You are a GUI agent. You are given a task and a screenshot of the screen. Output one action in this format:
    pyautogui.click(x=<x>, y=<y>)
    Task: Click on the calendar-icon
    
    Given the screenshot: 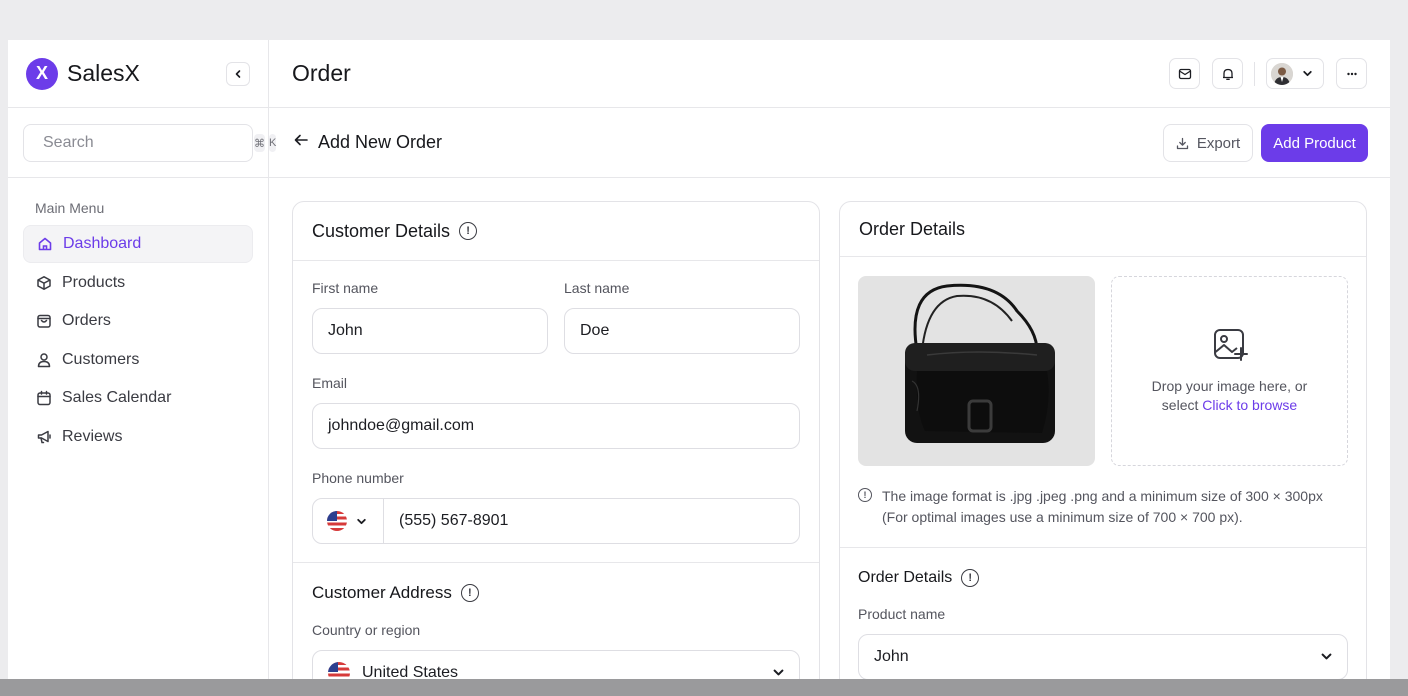 What is the action you would take?
    pyautogui.click(x=44, y=398)
    